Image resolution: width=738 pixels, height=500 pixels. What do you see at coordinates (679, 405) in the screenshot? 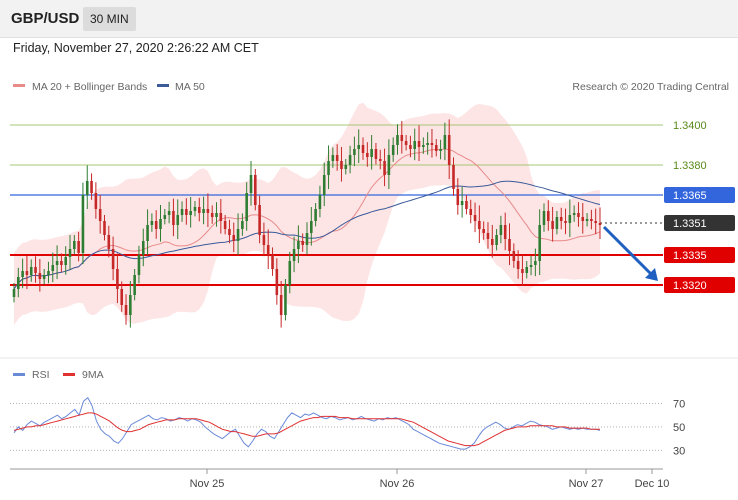
I see `rsi-tick-70: 70` at bounding box center [679, 405].